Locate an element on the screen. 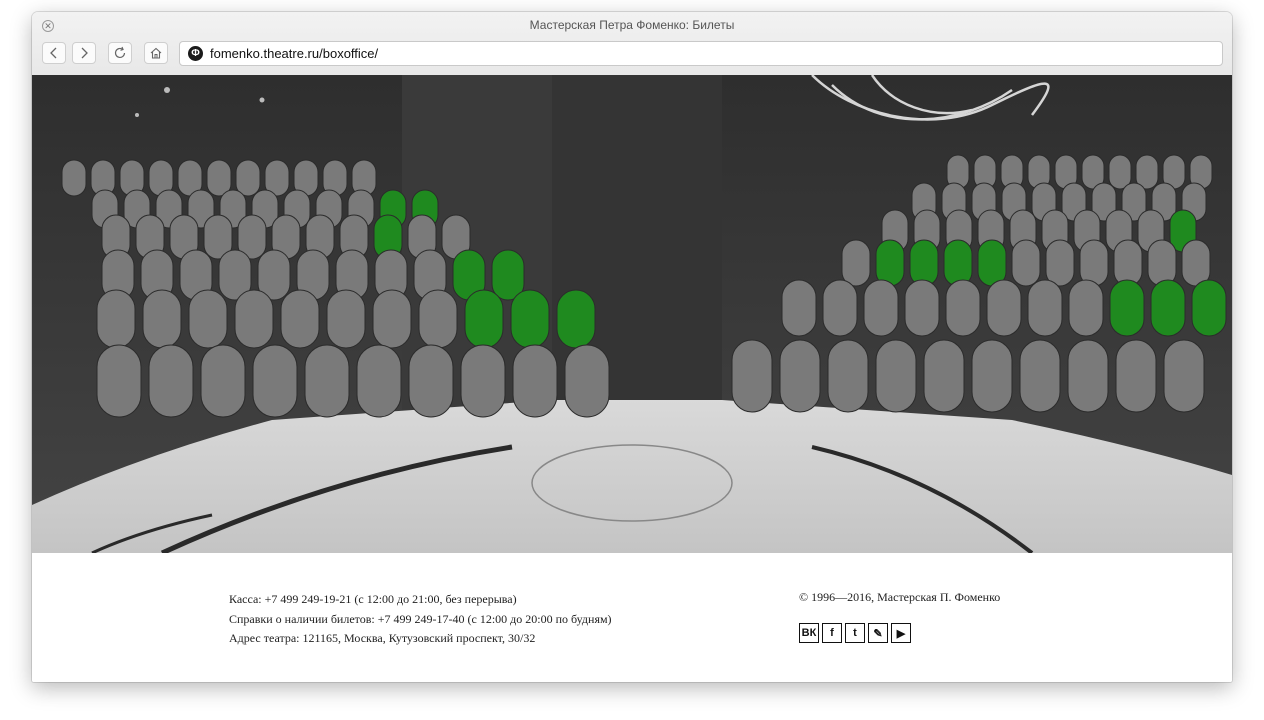 The width and height of the screenshot is (1264, 720). copyright-text: © 1996—2016, Мастерская П. Фоменко is located at coordinates (900, 597).